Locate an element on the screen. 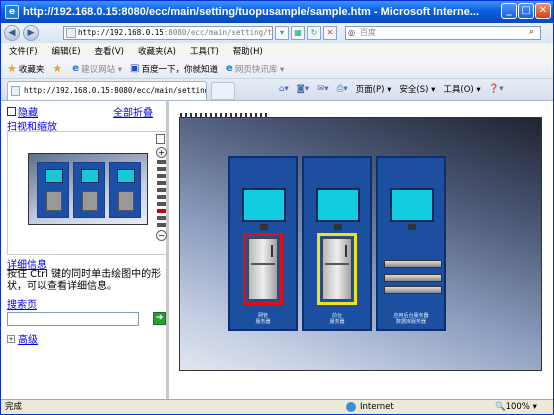 This screenshot has width=554, height=415. zoom-in-icon: + is located at coordinates (161, 152).